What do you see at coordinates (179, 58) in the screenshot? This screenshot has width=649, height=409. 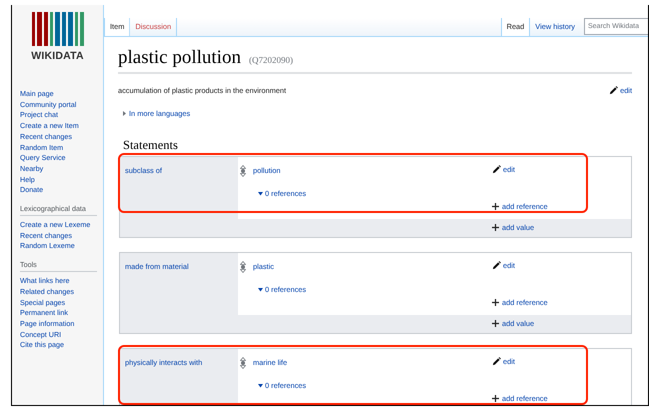 I see `item-title: plastic pollution` at bounding box center [179, 58].